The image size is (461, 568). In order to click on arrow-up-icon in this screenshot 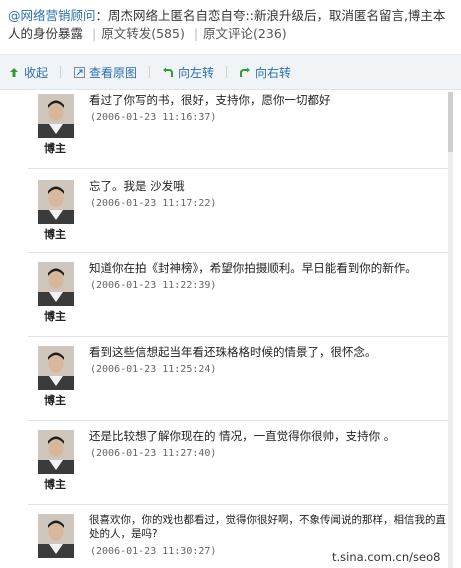, I will do `click(14, 72)`.